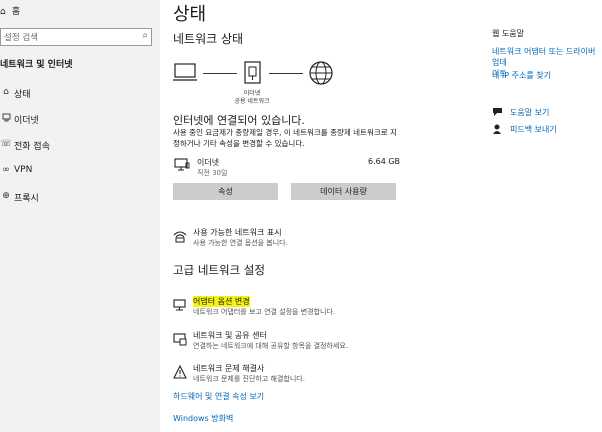 This screenshot has width=602, height=432. Describe the element at coordinates (225, 191) in the screenshot. I see `properties-button: 속성` at that location.